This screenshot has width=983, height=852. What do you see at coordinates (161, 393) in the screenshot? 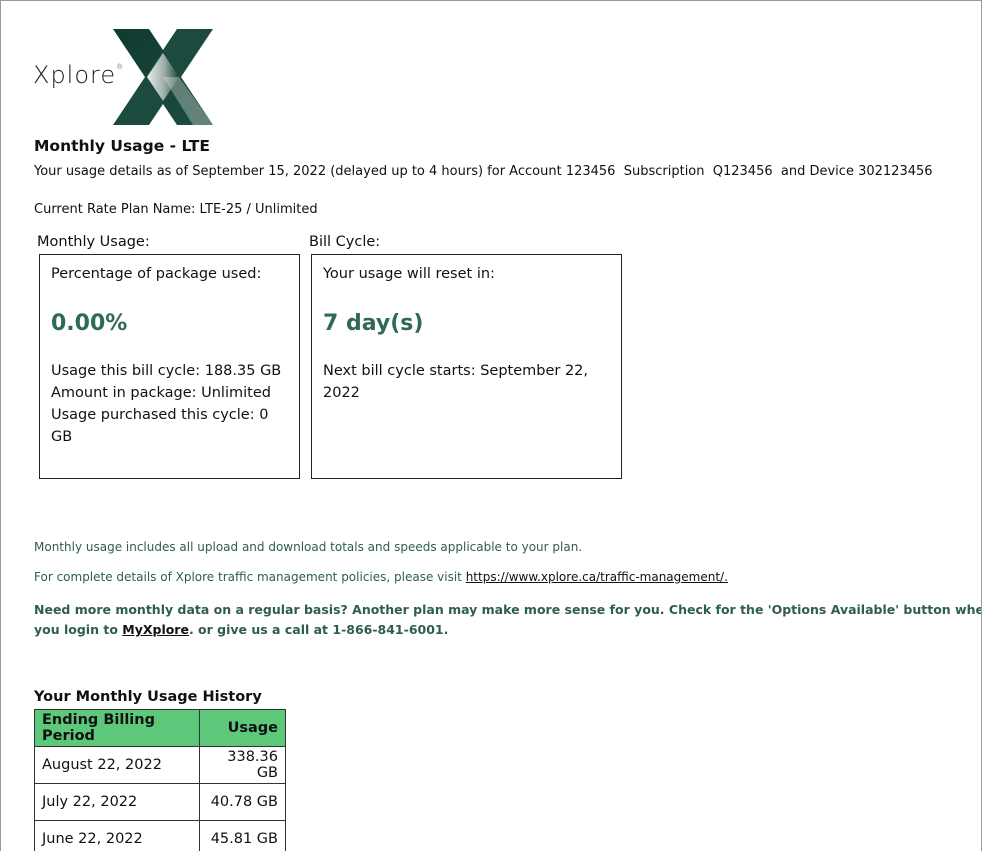
I see `amount-in-package: Amount in package: Unlimited` at bounding box center [161, 393].